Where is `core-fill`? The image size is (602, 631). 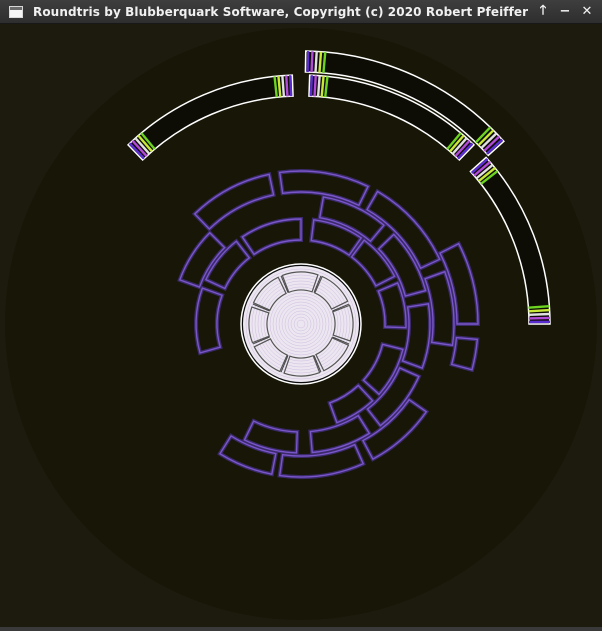
core-fill is located at coordinates (301, 324).